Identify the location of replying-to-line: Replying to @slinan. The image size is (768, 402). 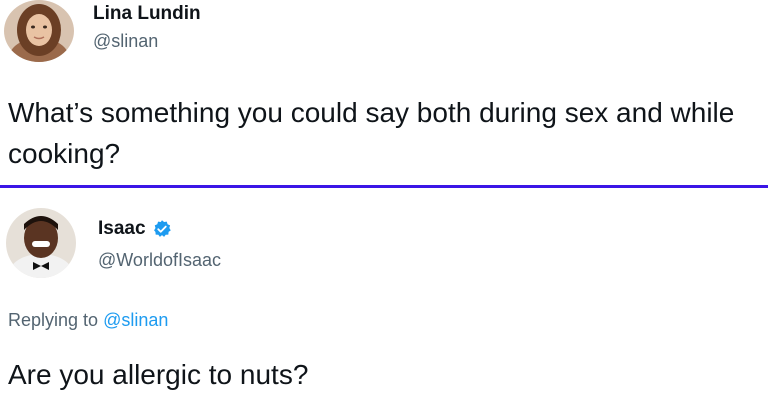
(88, 320).